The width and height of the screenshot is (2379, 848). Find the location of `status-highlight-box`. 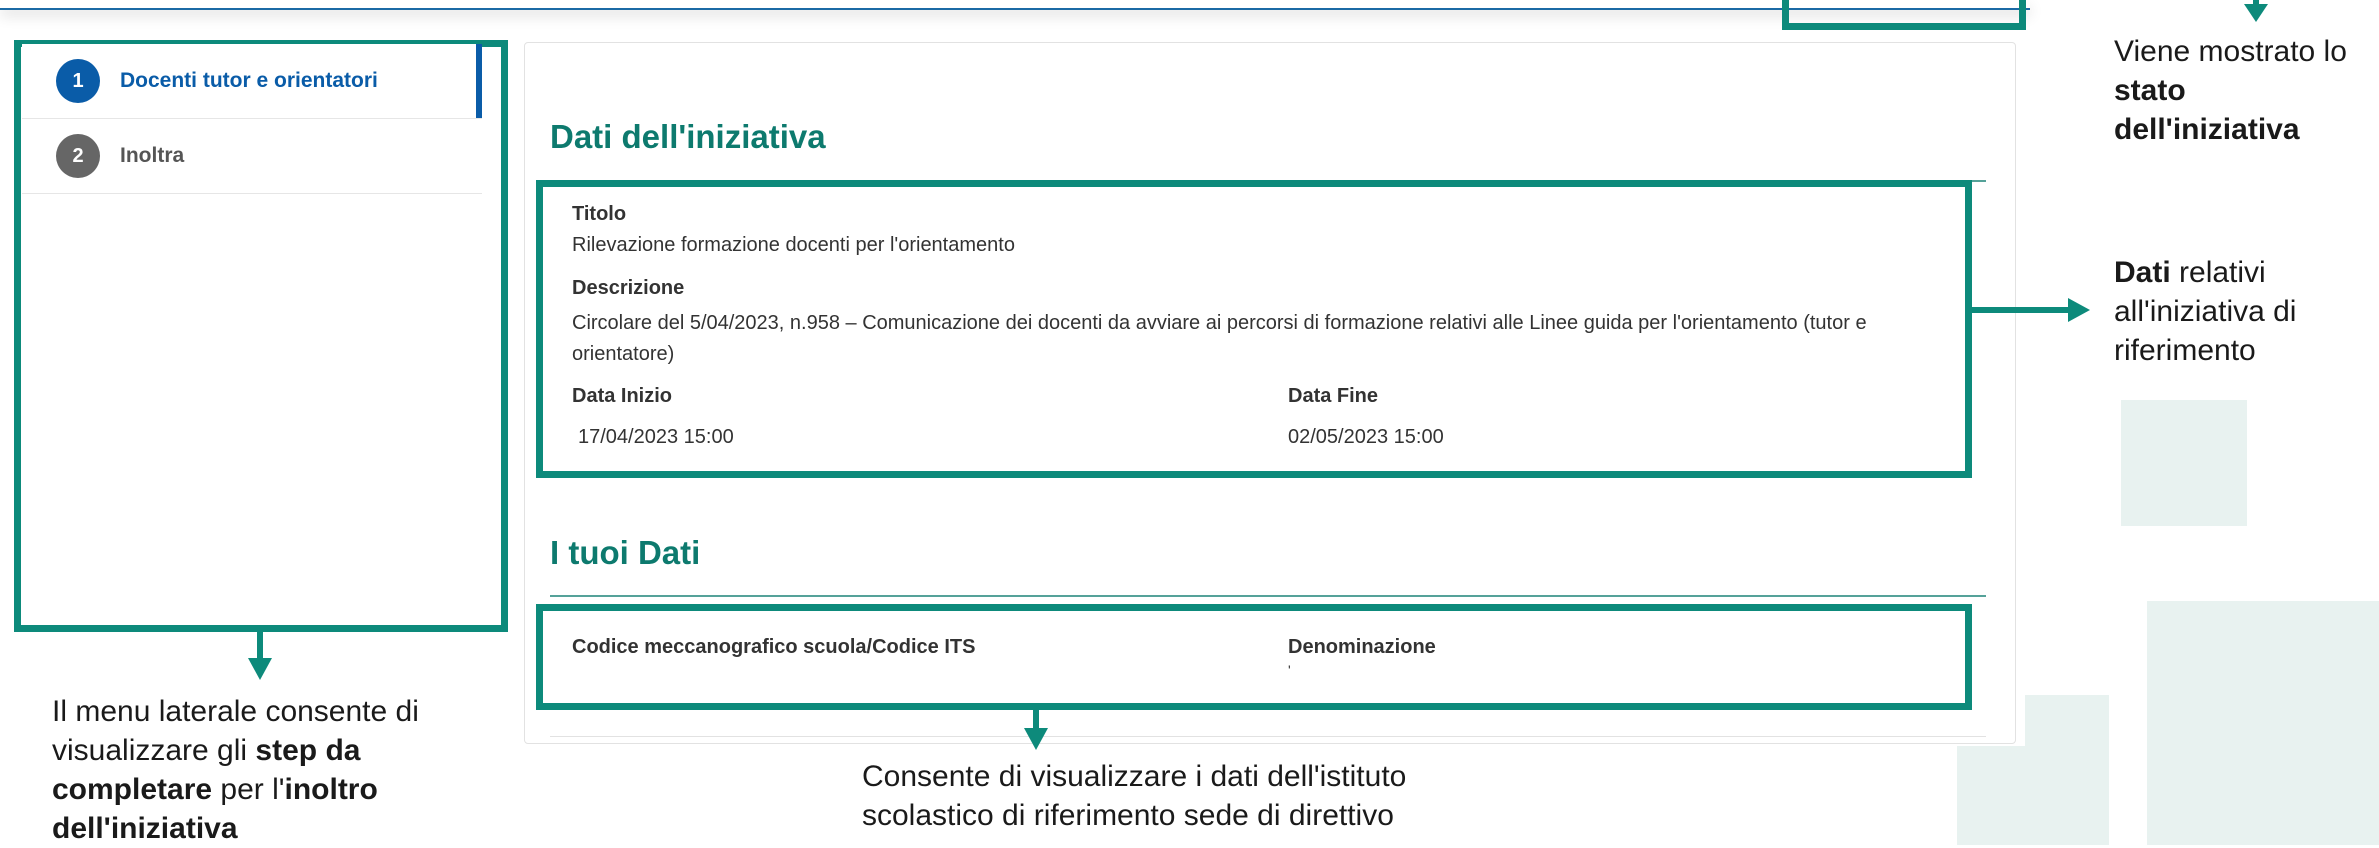

status-highlight-box is located at coordinates (1904, 15).